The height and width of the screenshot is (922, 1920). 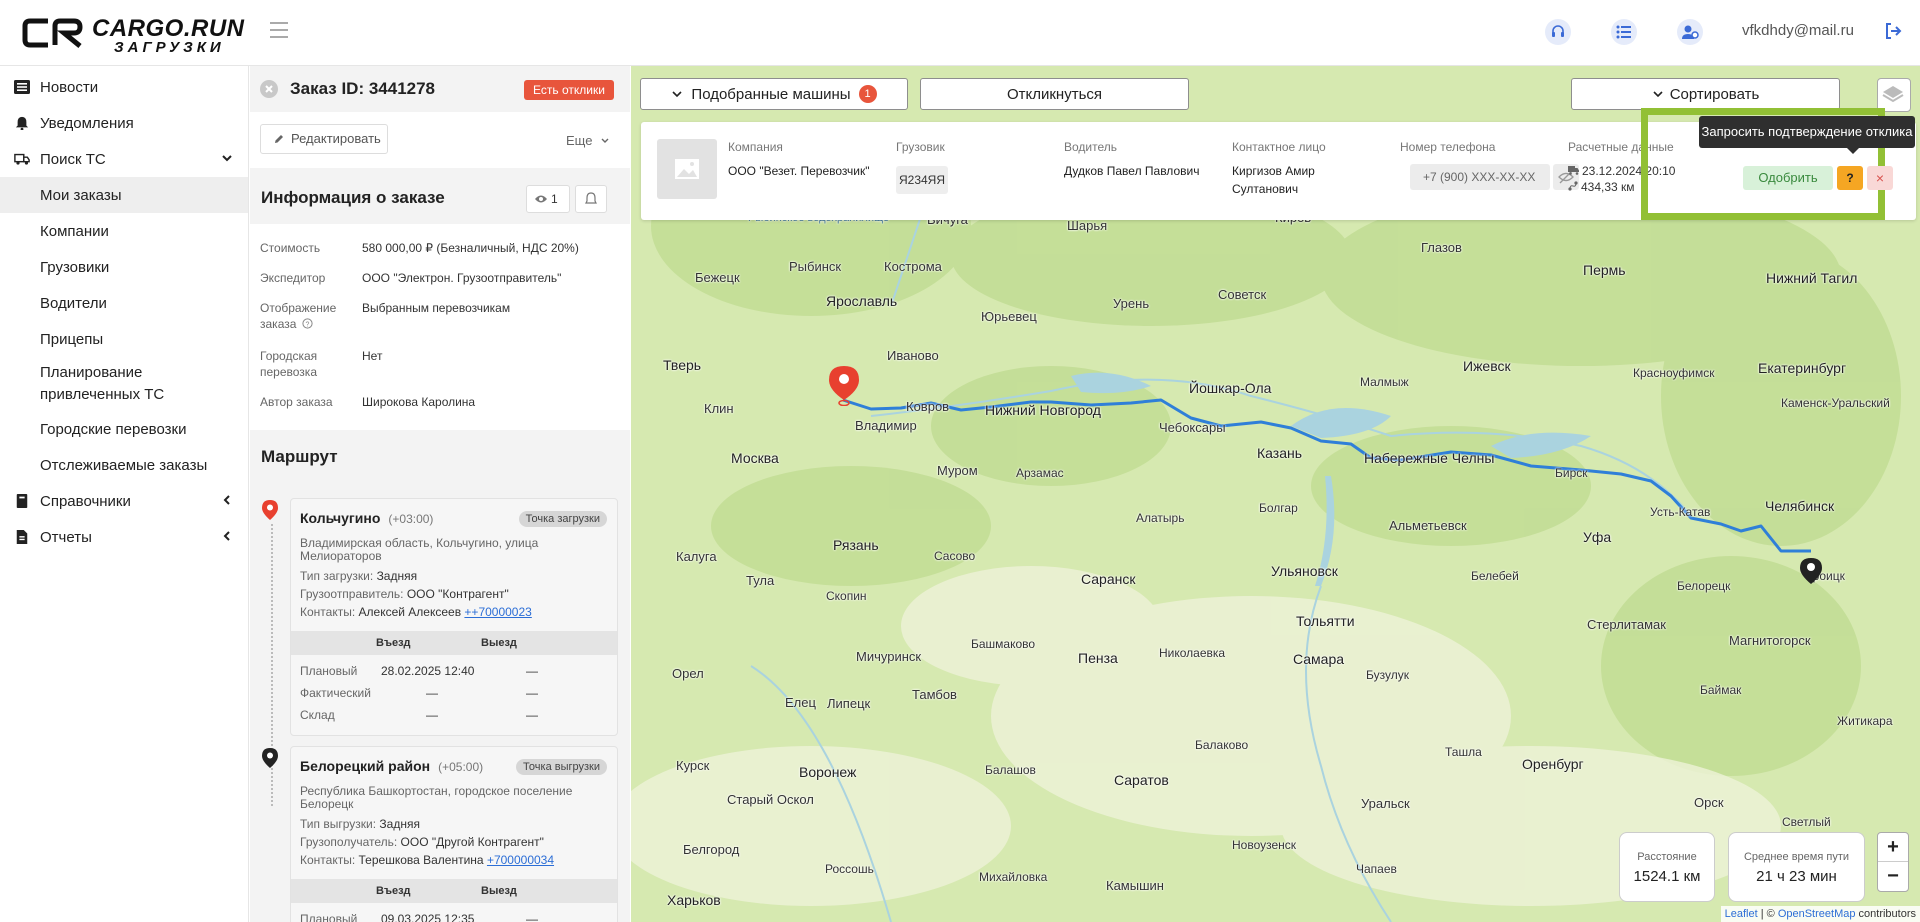 What do you see at coordinates (554, 199) in the screenshot?
I see `views-count: 1` at bounding box center [554, 199].